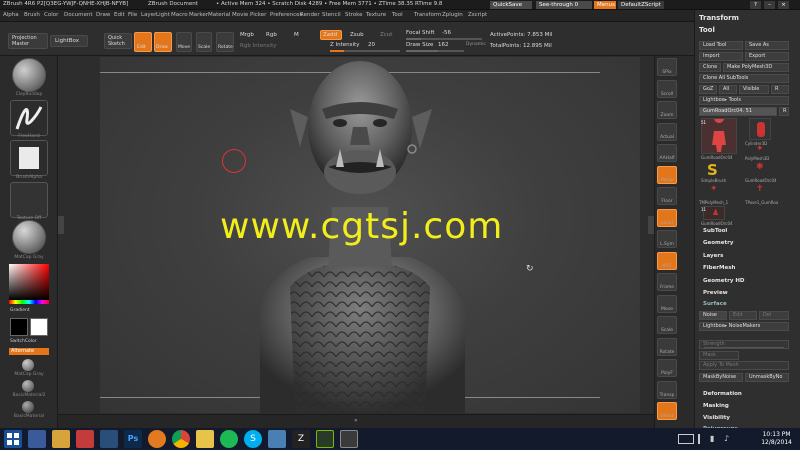  Describe the element at coordinates (721, 377) in the screenshot. I see `mask-by-noise-button: MaskByNoise` at that location.